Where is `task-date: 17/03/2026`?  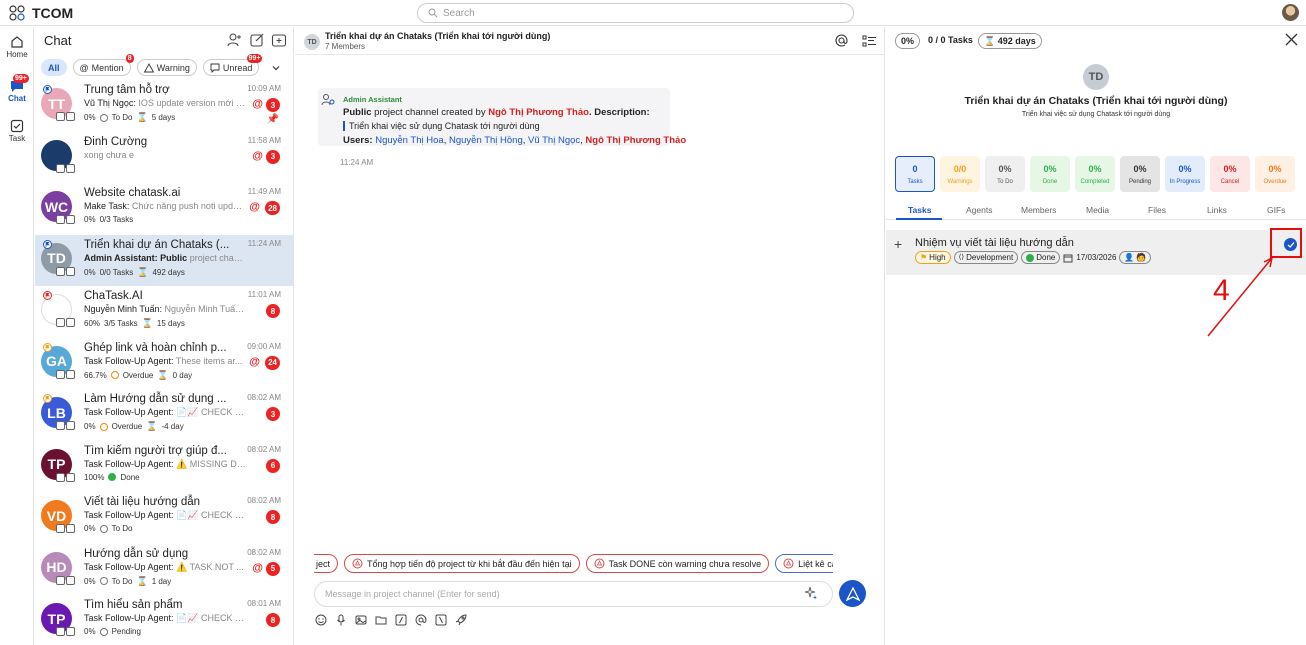 task-date: 17/03/2026 is located at coordinates (1096, 257).